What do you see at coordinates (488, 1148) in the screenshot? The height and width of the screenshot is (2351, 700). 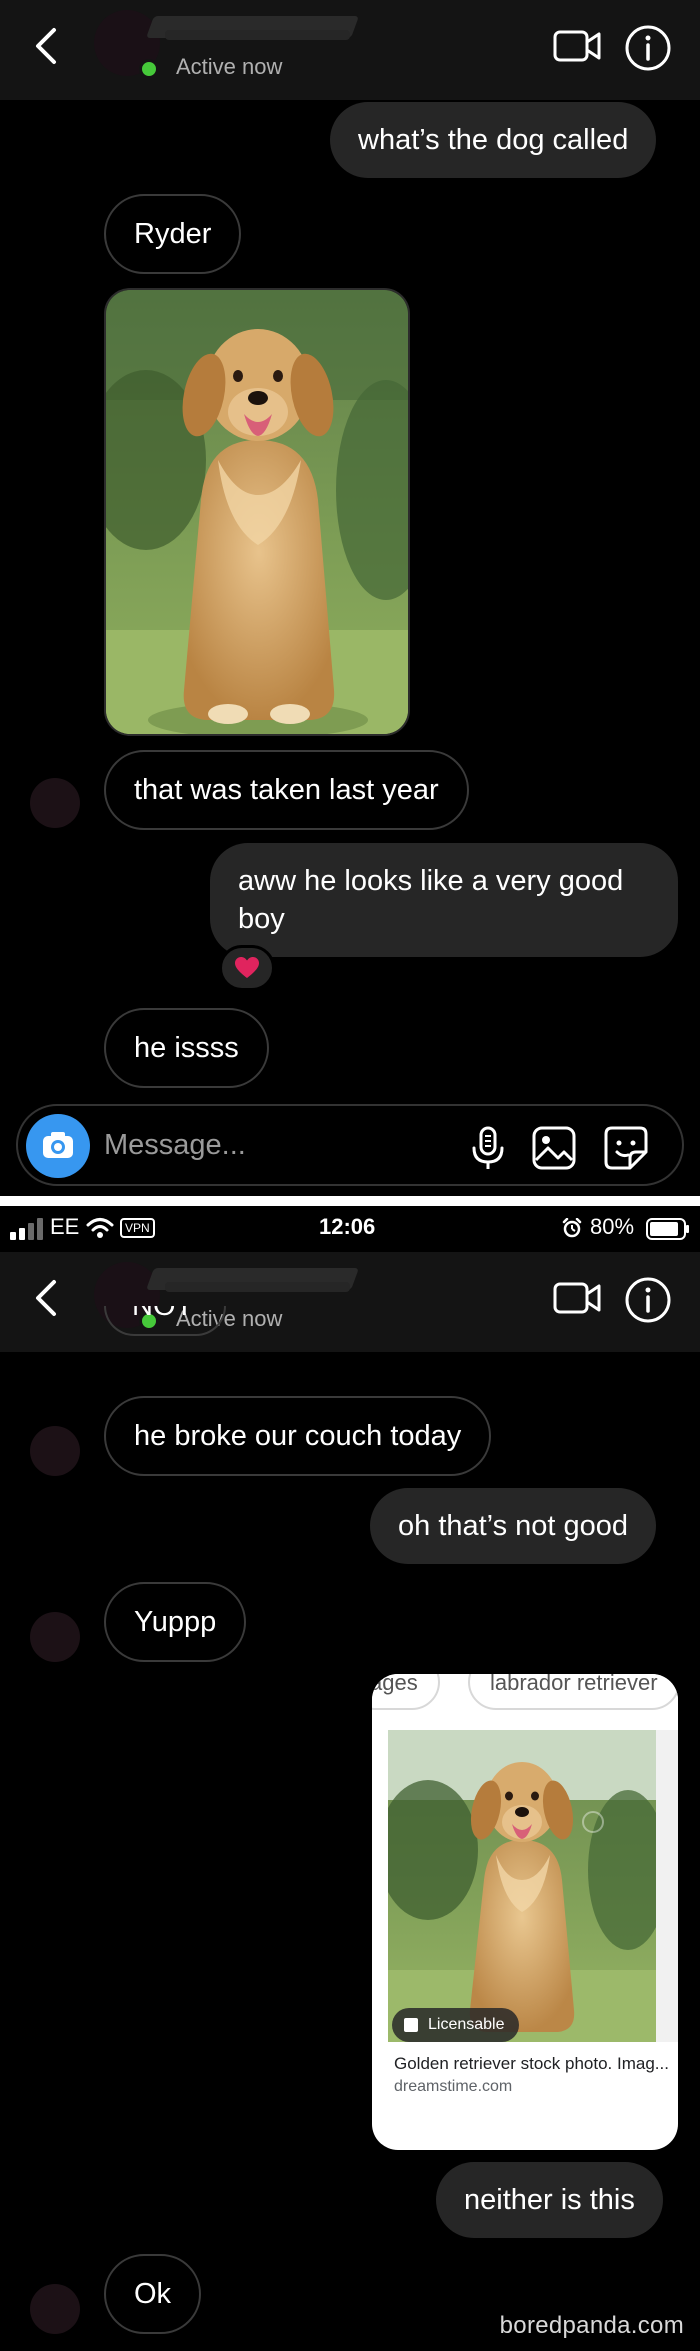 I see `microphone-icon` at bounding box center [488, 1148].